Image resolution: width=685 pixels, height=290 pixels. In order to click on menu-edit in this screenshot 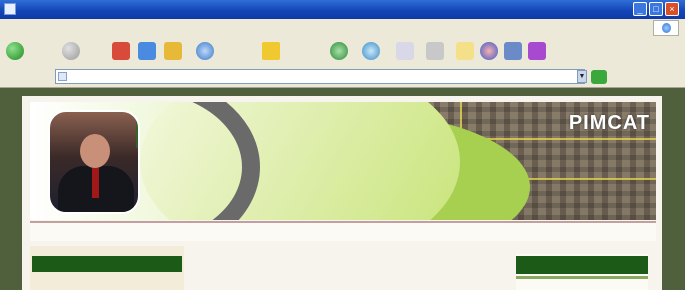, I will do `click(61, 28)`.